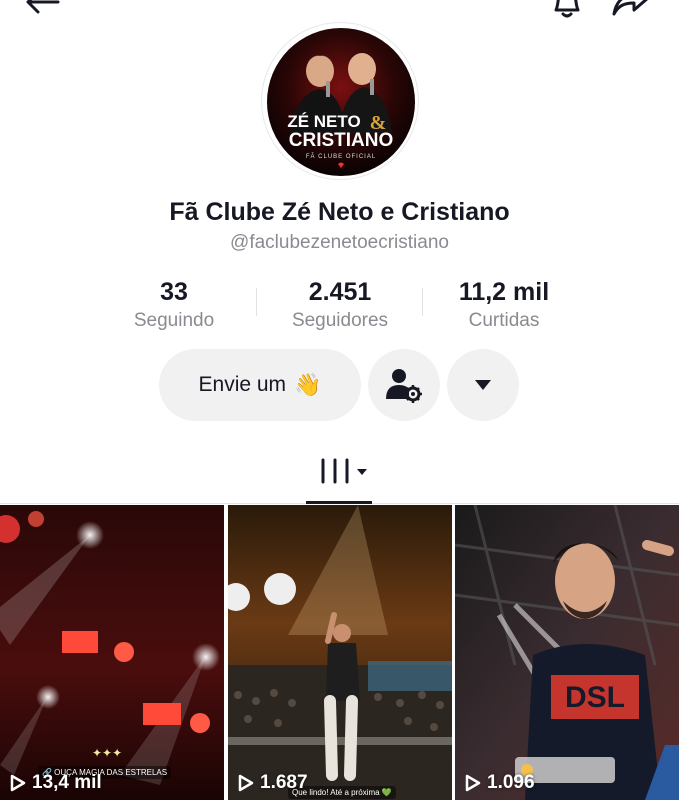 The height and width of the screenshot is (800, 679). I want to click on waving-hand-icon: 👋, so click(308, 384).